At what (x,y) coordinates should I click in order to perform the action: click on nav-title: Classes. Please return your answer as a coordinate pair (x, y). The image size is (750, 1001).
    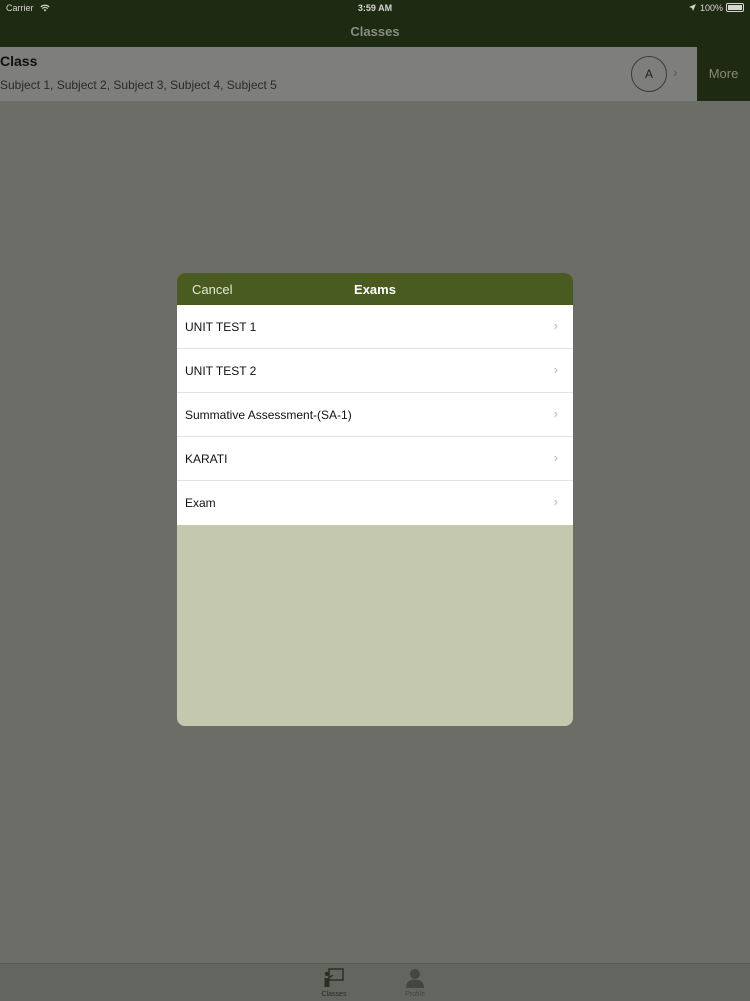
    Looking at the image, I should click on (375, 31).